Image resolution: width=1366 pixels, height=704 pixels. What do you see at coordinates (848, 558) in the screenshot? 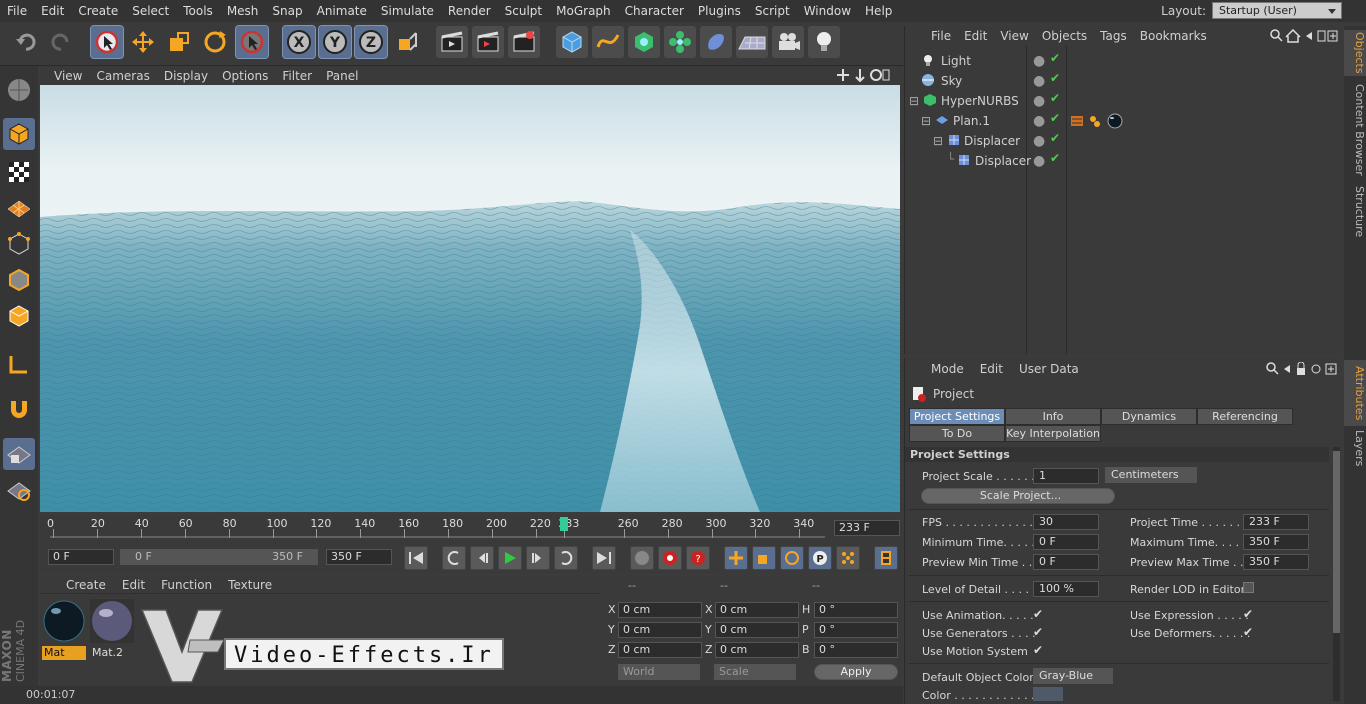
I see `key-pla-icon` at bounding box center [848, 558].